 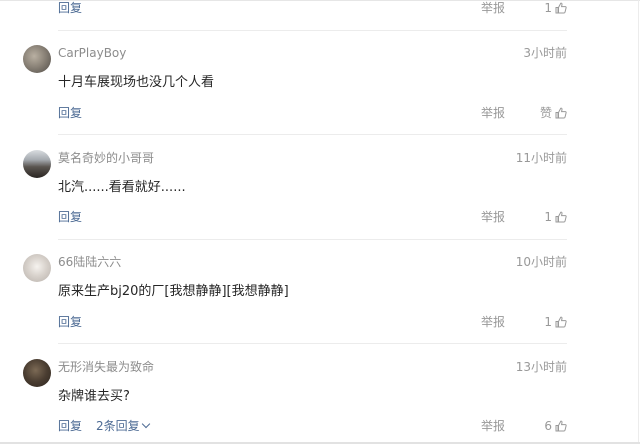 I want to click on comment-time: 3小时前, so click(x=545, y=53).